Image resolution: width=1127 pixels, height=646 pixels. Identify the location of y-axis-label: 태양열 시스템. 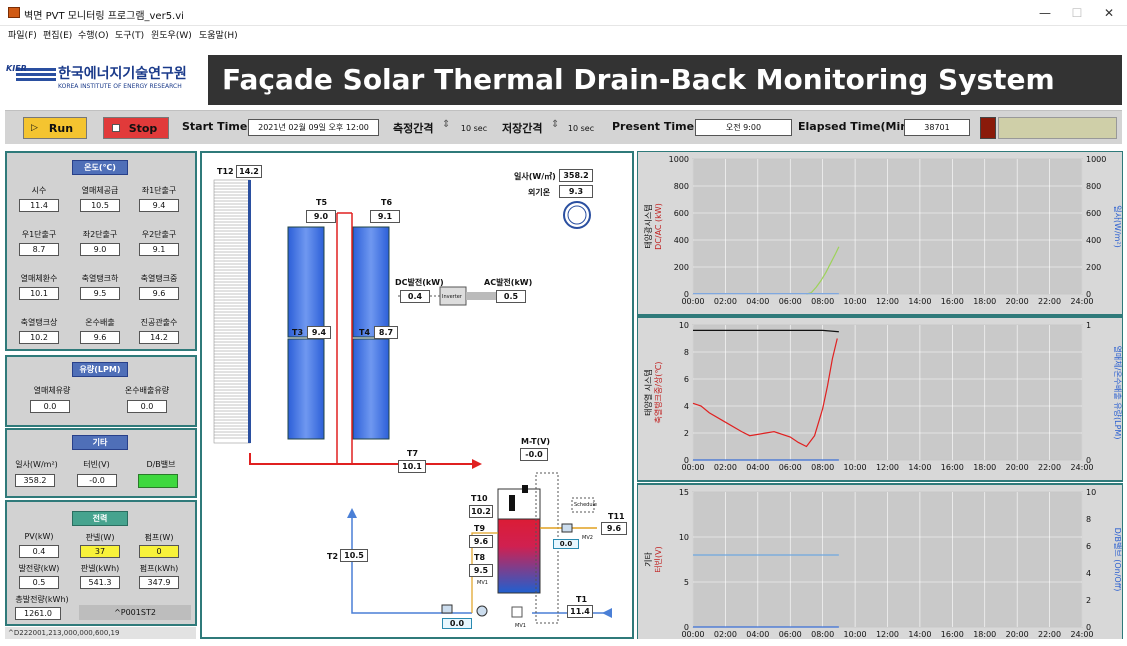
(648, 392).